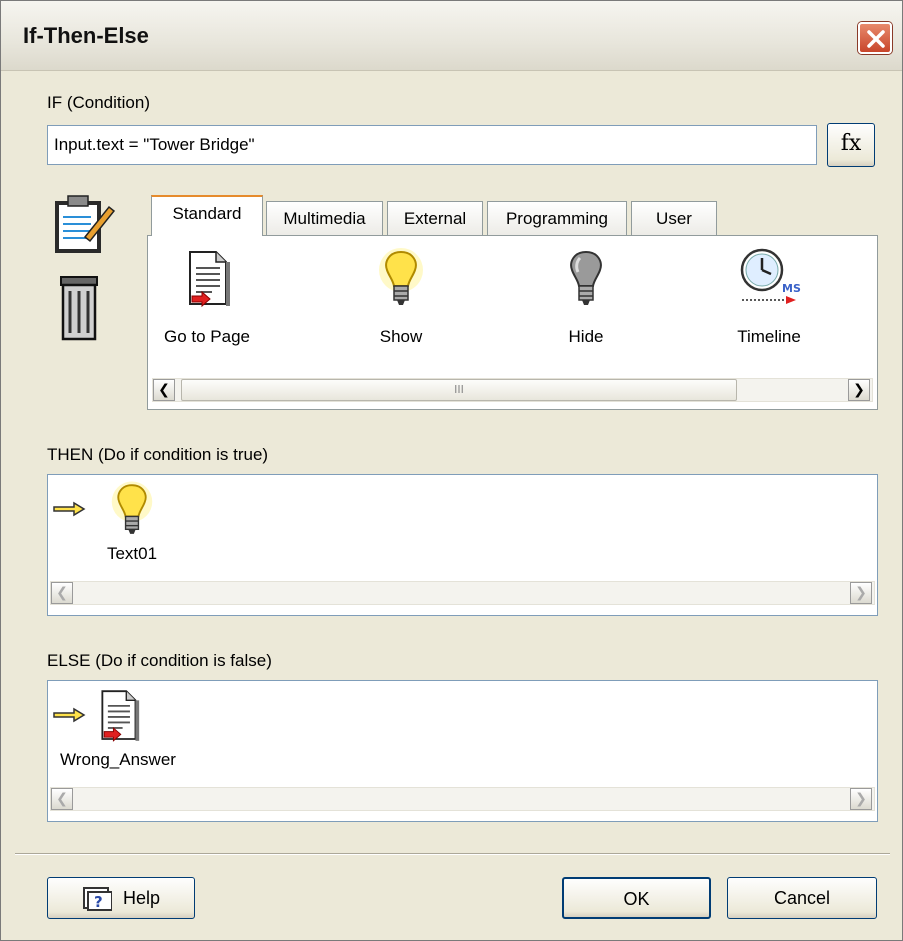  What do you see at coordinates (451, 36) in the screenshot?
I see `title-bar: If-Then-Else` at bounding box center [451, 36].